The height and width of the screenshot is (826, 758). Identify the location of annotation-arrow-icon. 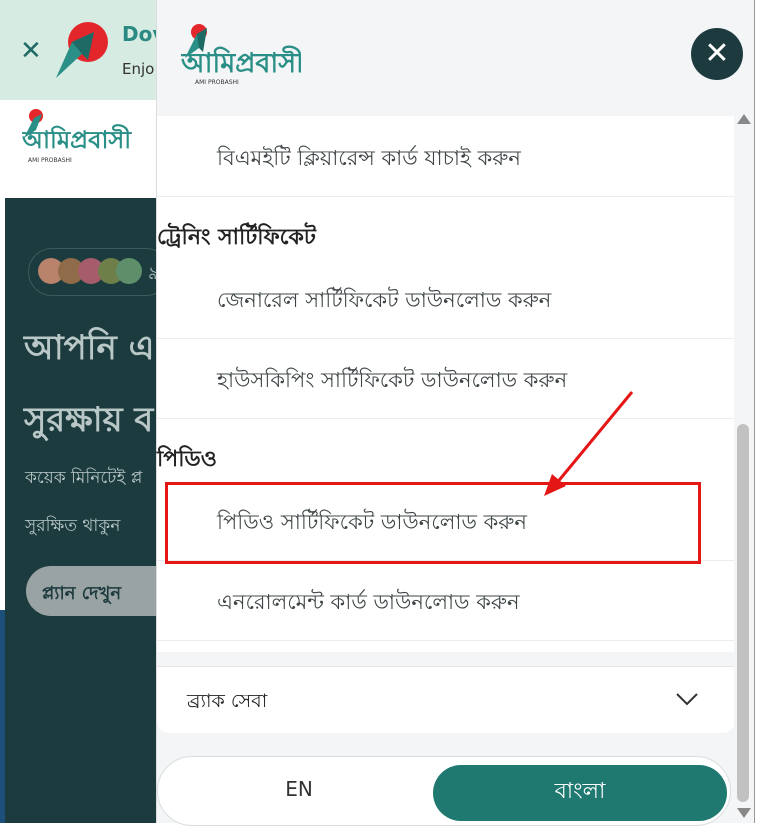
(589, 443).